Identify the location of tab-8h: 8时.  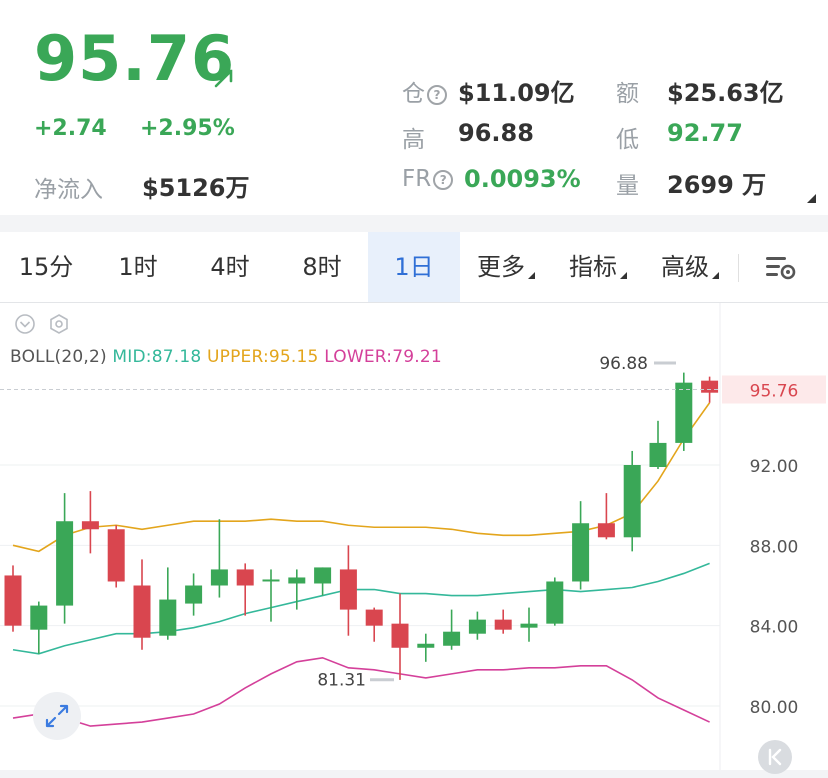
(322, 267).